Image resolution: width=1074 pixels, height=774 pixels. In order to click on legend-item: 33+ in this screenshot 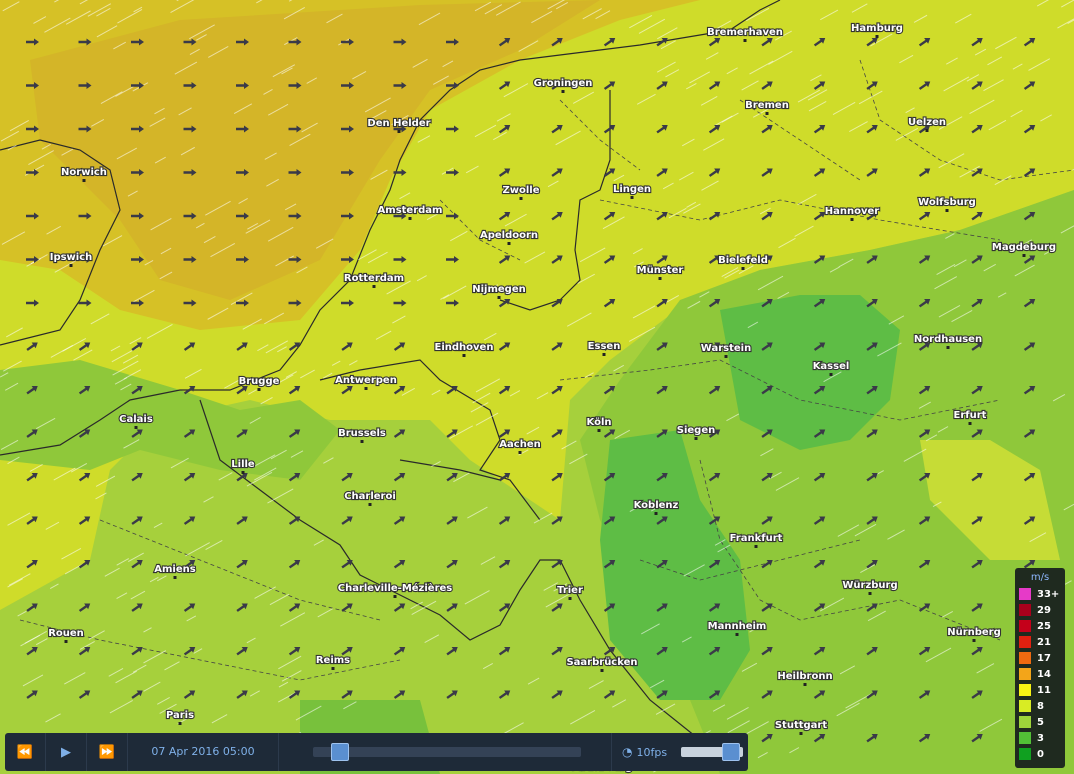, I will do `click(1040, 594)`.